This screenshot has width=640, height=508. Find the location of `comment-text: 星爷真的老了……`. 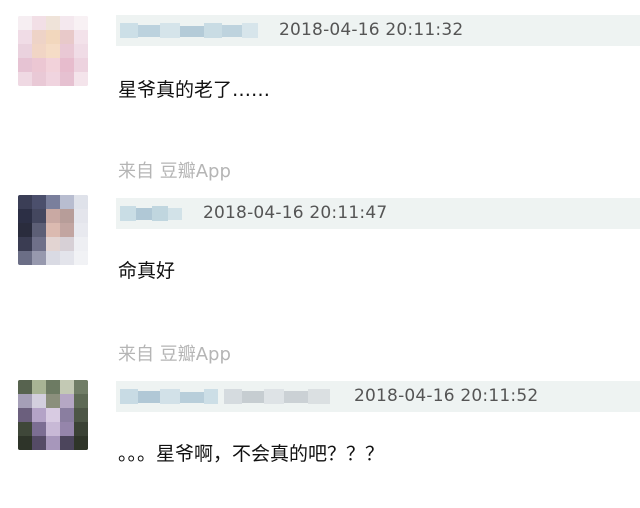

comment-text: 星爷真的老了…… is located at coordinates (194, 90).